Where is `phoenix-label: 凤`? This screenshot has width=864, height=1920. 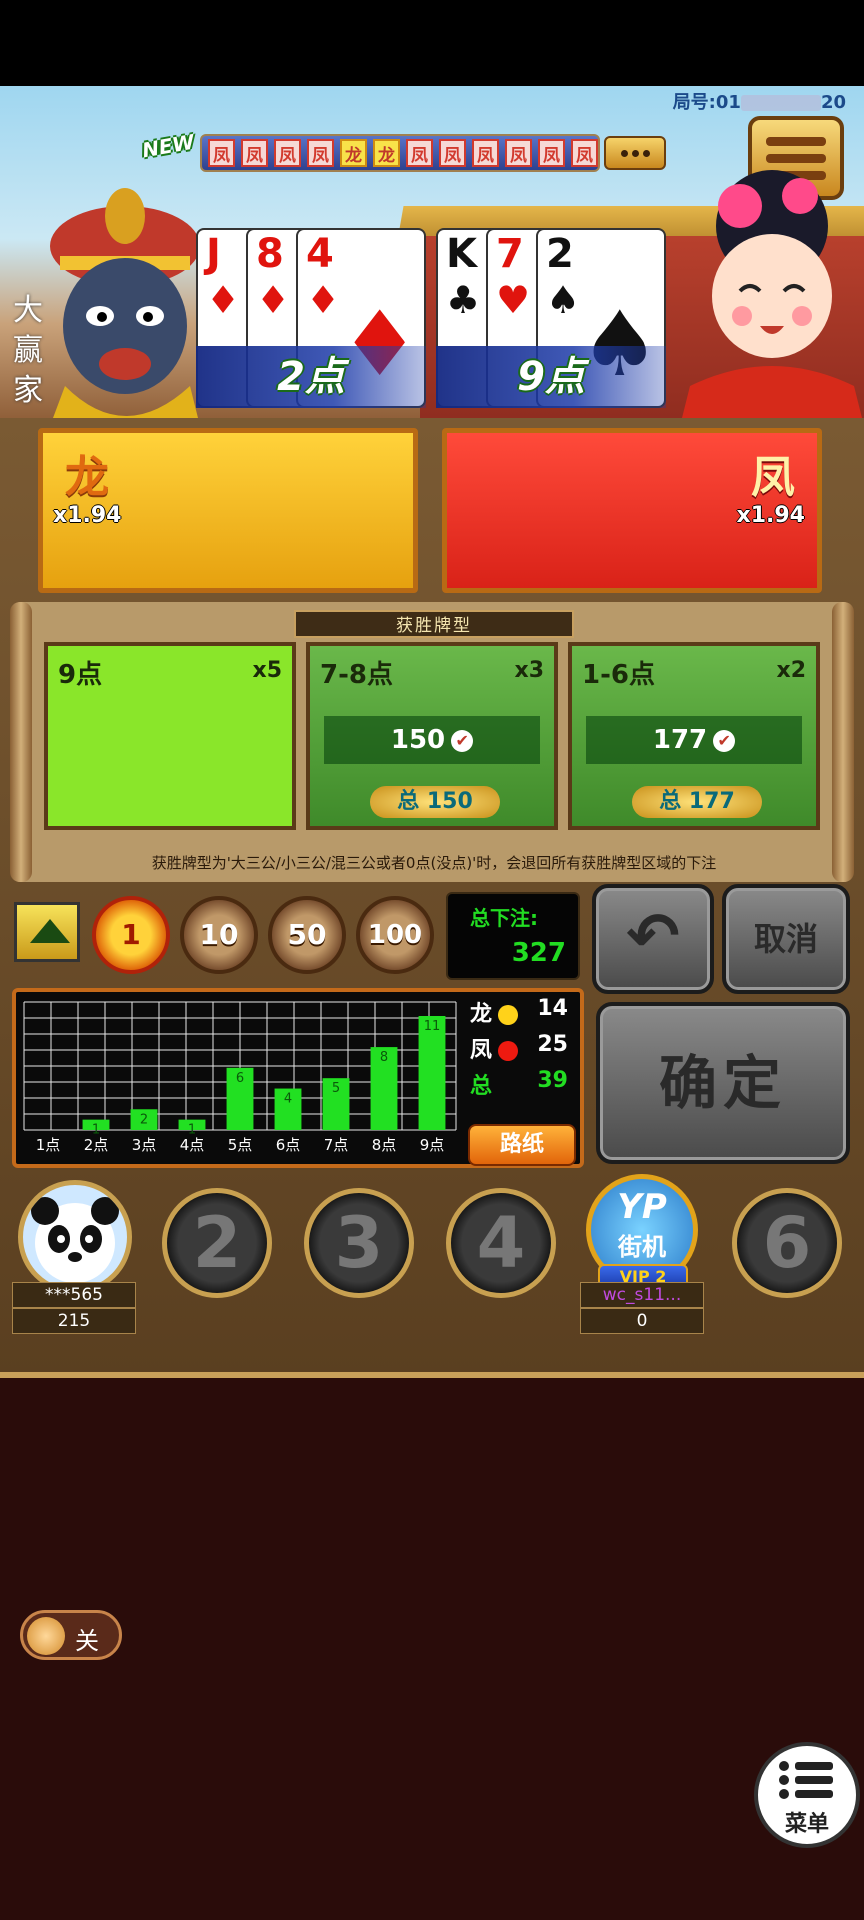
phoenix-label: 凤 is located at coordinates (773, 477).